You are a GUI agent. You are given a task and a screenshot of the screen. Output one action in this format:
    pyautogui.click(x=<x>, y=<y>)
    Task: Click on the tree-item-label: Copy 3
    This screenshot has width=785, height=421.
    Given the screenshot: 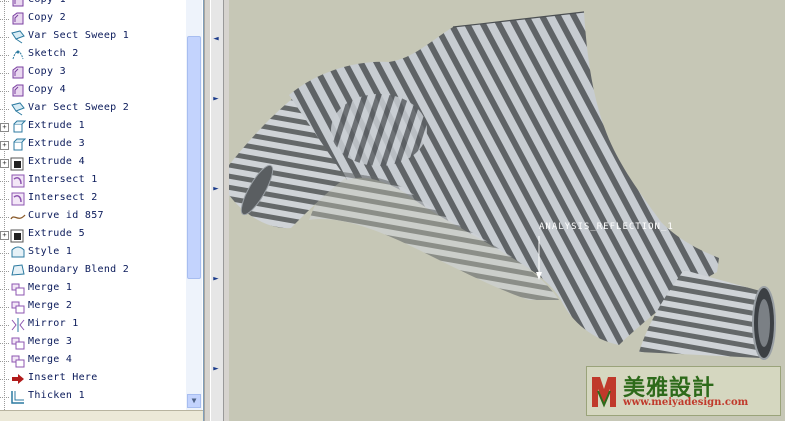 What is the action you would take?
    pyautogui.click(x=47, y=71)
    